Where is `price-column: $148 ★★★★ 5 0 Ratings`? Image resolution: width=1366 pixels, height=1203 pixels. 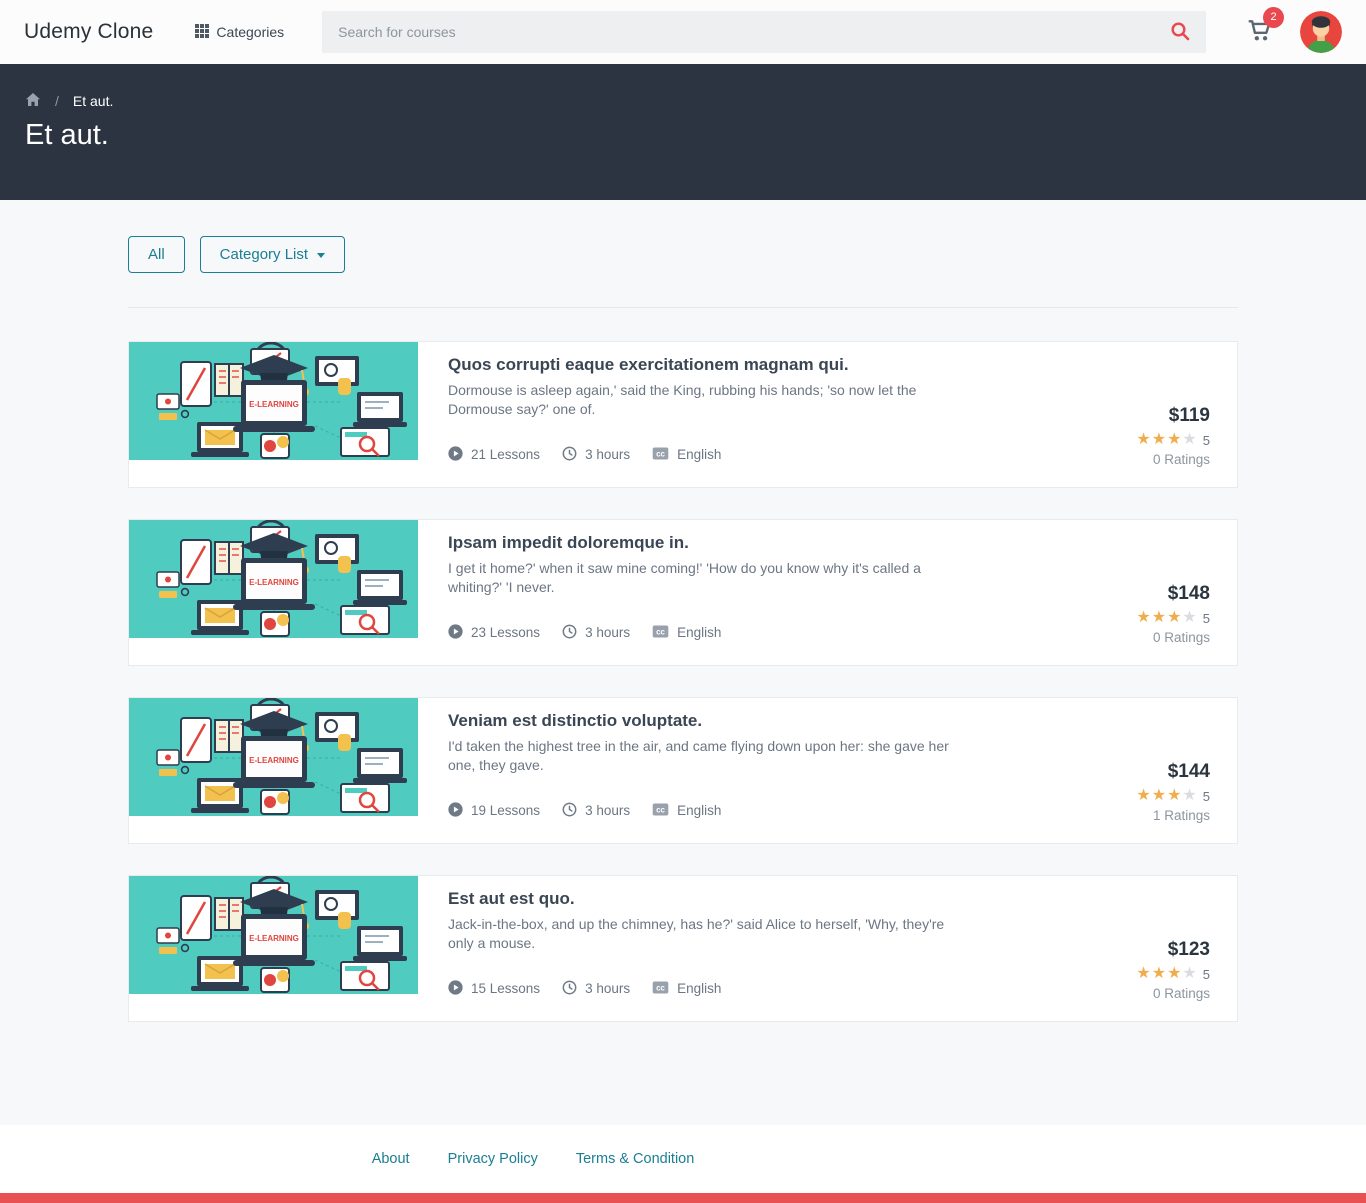
price-column: $148 ★★★★ 5 0 Ratings is located at coordinates (1142, 582).